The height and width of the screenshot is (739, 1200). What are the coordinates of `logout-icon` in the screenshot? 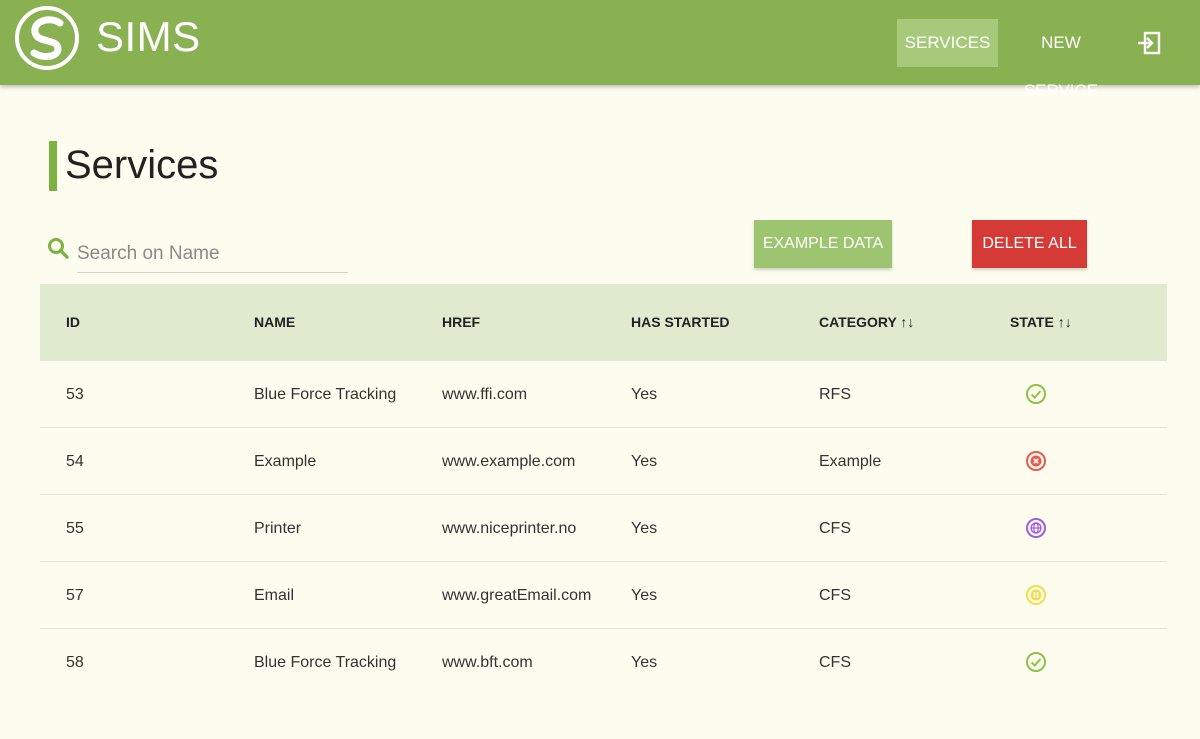 It's located at (1149, 43).